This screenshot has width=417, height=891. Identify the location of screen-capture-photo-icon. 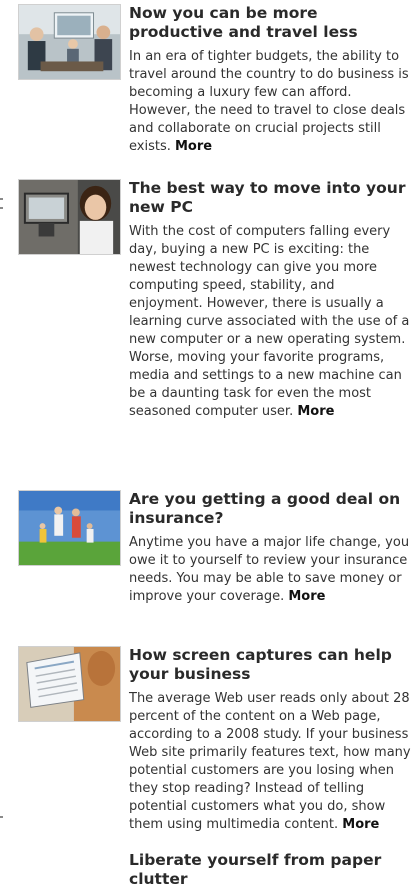
(69, 684).